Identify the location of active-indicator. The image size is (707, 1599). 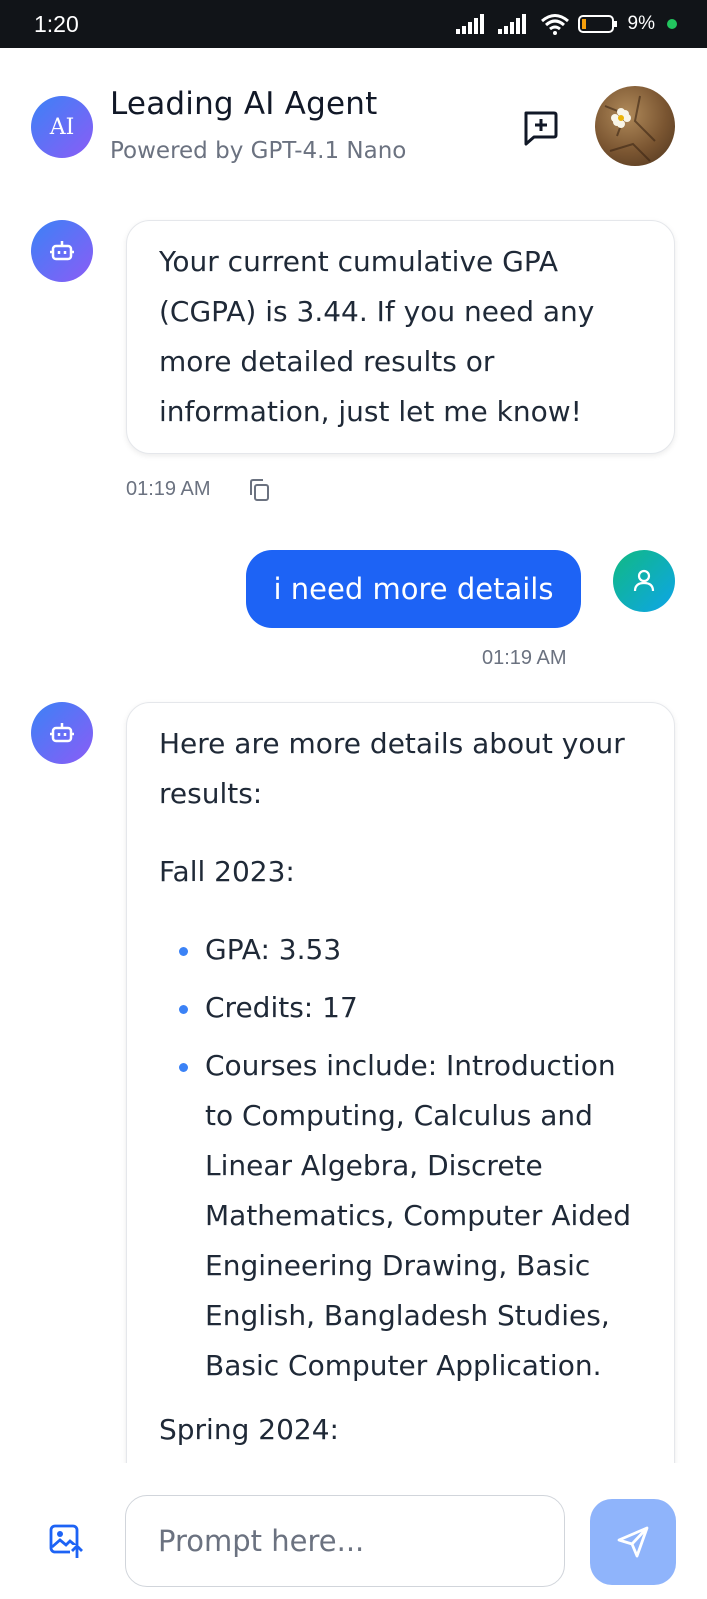
(672, 24).